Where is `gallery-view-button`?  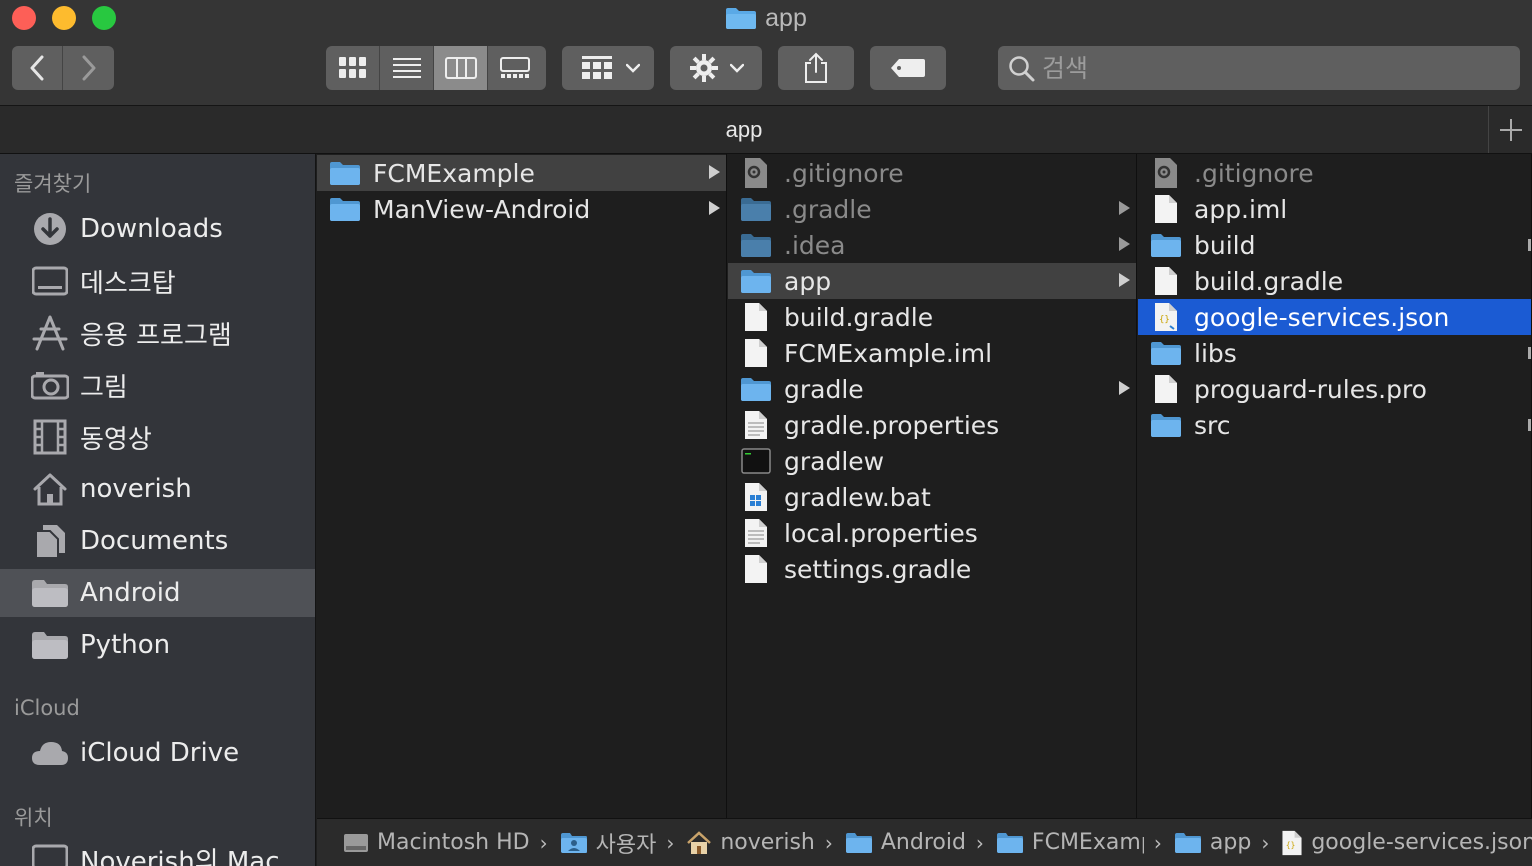 gallery-view-button is located at coordinates (515, 68).